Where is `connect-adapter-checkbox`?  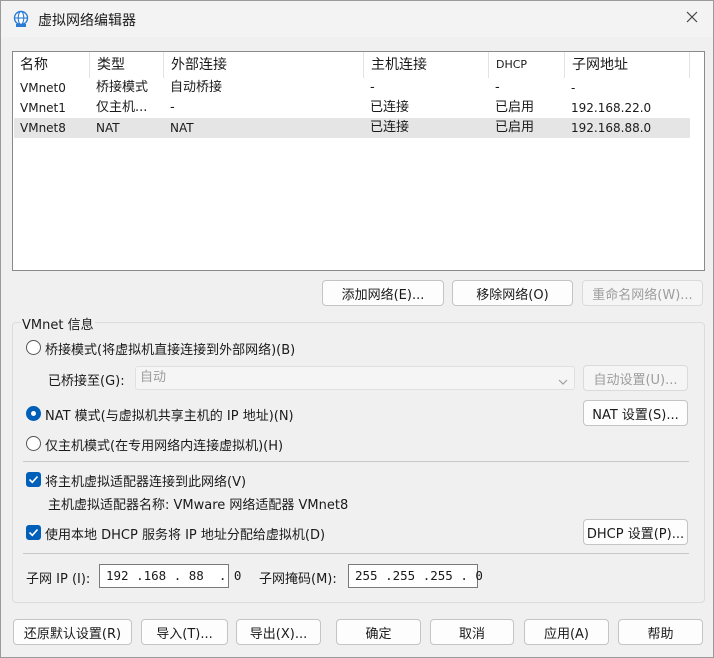 connect-adapter-checkbox is located at coordinates (33, 479).